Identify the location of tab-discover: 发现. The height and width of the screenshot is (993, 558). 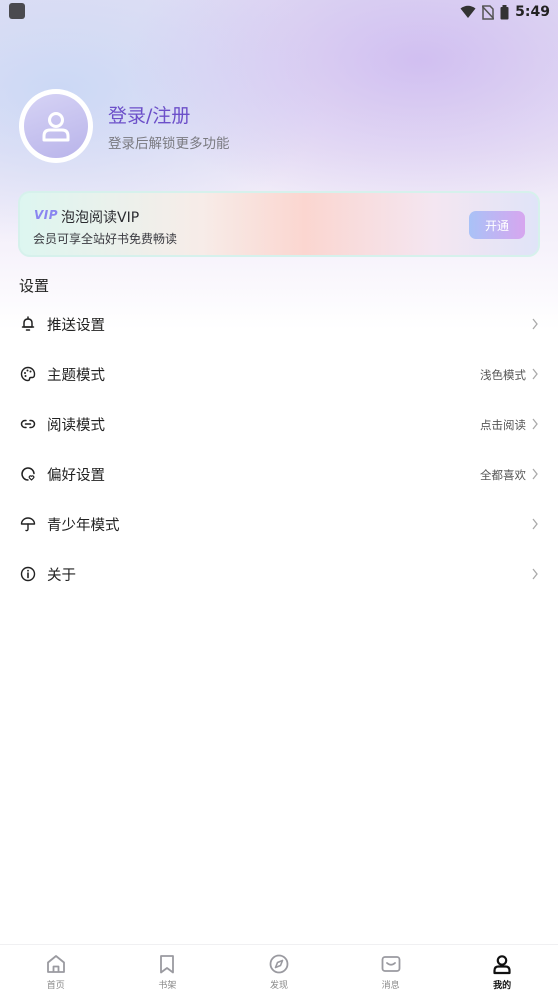
(279, 969).